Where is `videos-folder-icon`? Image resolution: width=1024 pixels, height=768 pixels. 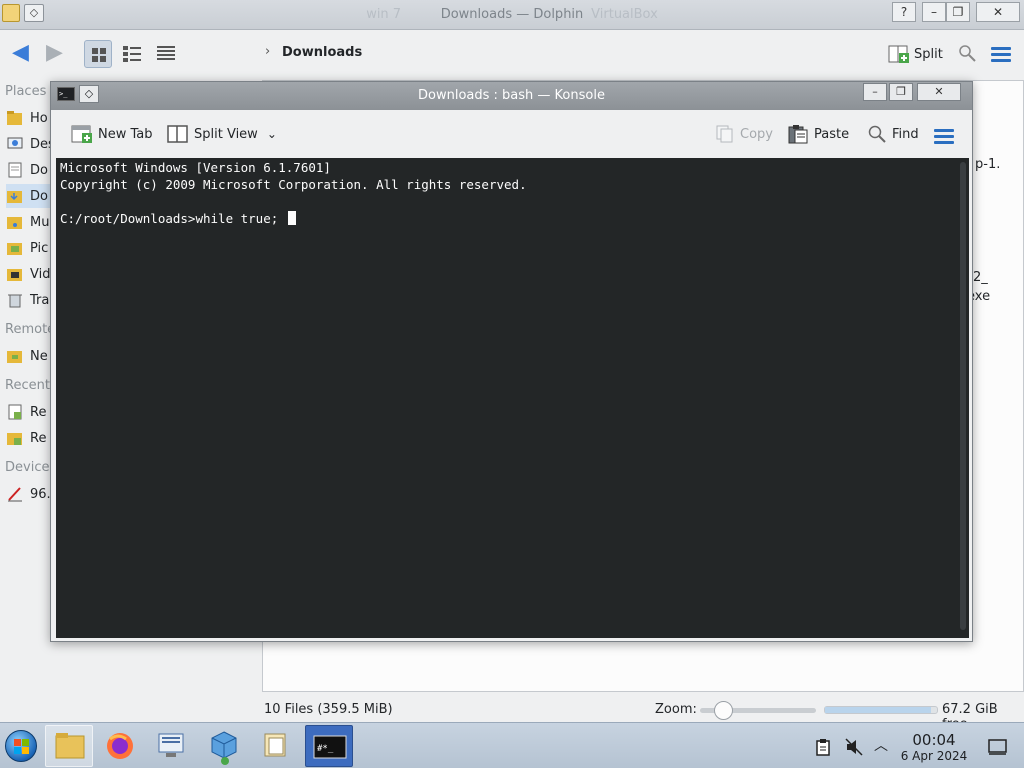 videos-folder-icon is located at coordinates (14, 275).